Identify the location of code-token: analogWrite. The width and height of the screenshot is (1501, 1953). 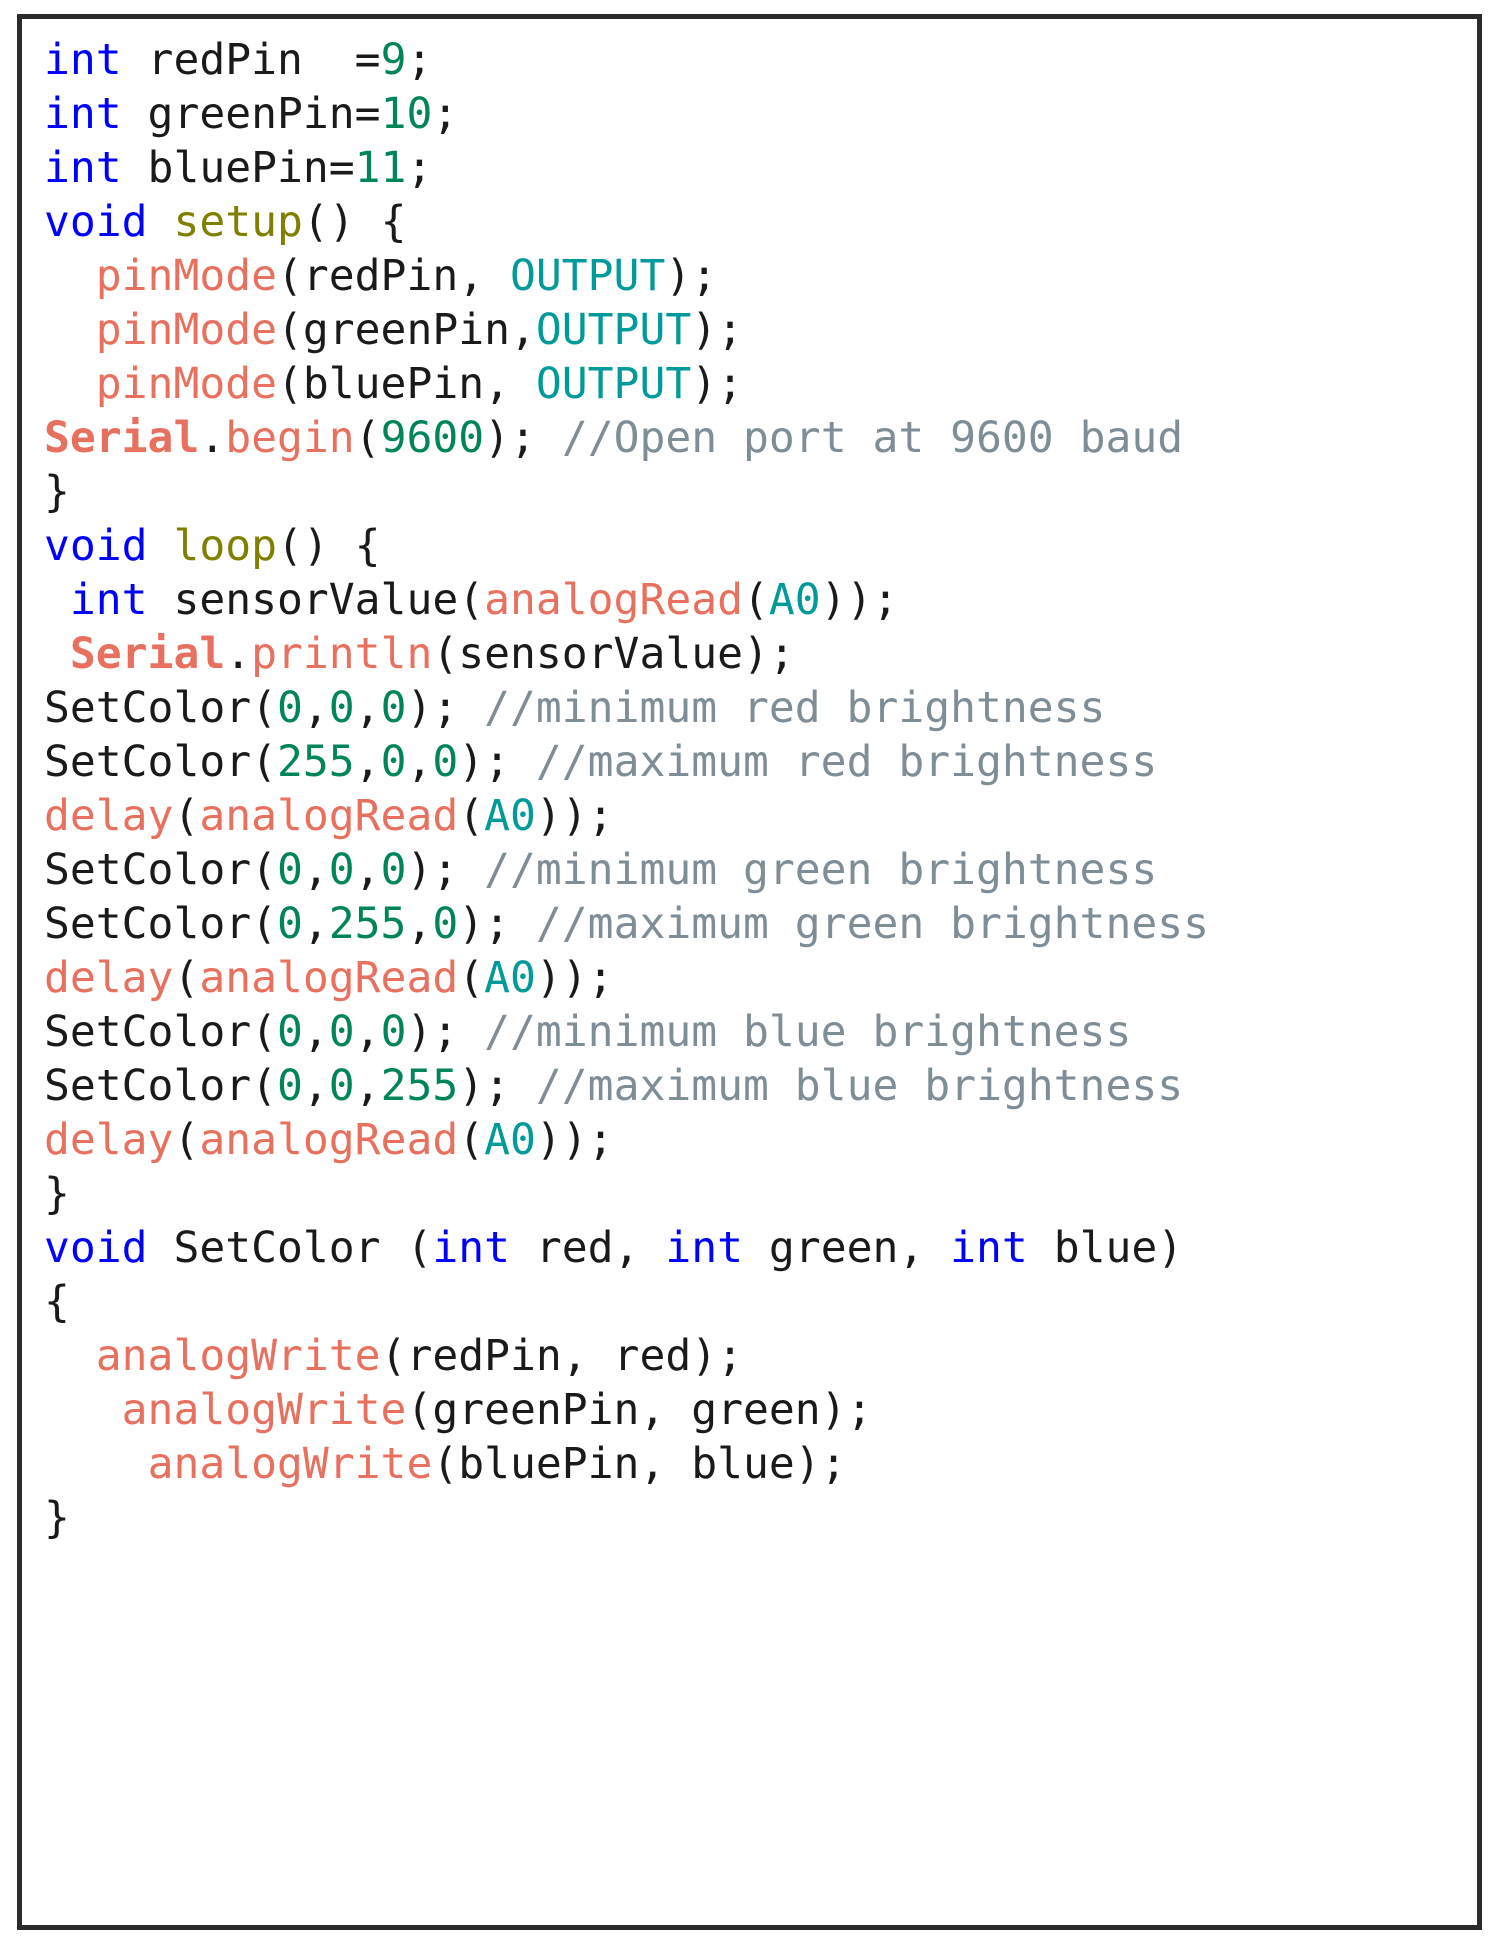
(238, 1356).